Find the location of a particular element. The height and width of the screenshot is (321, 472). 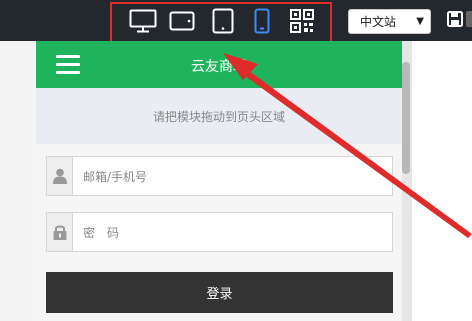

save-icon is located at coordinates (455, 21).